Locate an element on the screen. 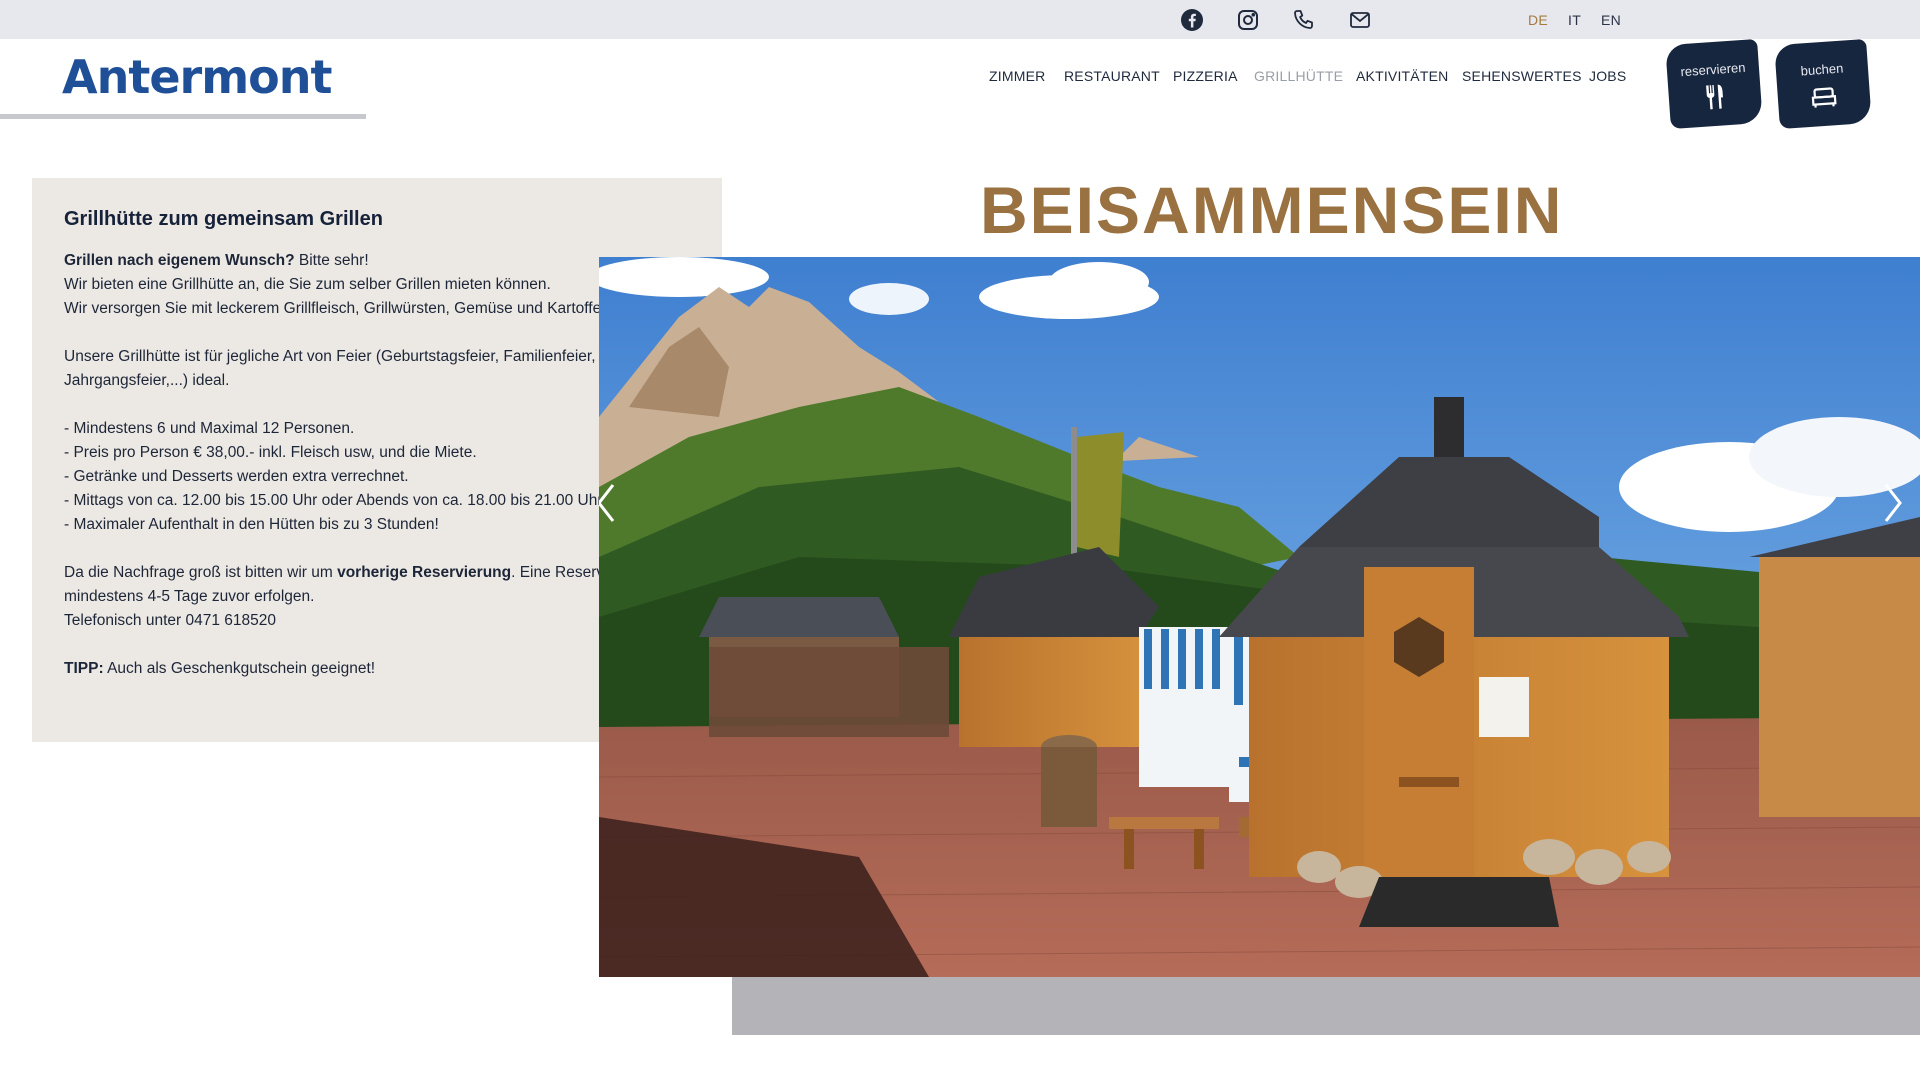 This screenshot has width=1920, height=1080. intro-rest: Bitte sehr! is located at coordinates (331, 260).